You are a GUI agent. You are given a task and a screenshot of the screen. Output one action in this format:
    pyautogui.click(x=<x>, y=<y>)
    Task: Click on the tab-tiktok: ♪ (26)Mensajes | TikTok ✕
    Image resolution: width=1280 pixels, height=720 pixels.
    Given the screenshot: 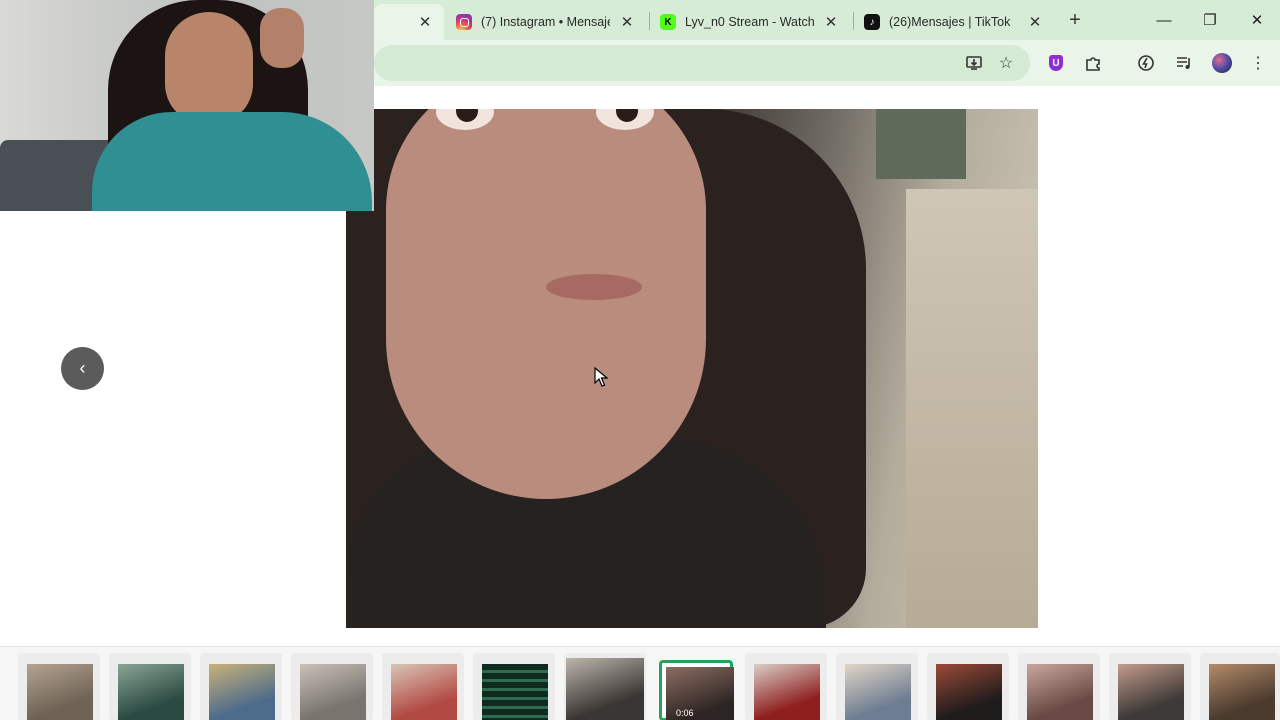 What is the action you would take?
    pyautogui.click(x=954, y=22)
    